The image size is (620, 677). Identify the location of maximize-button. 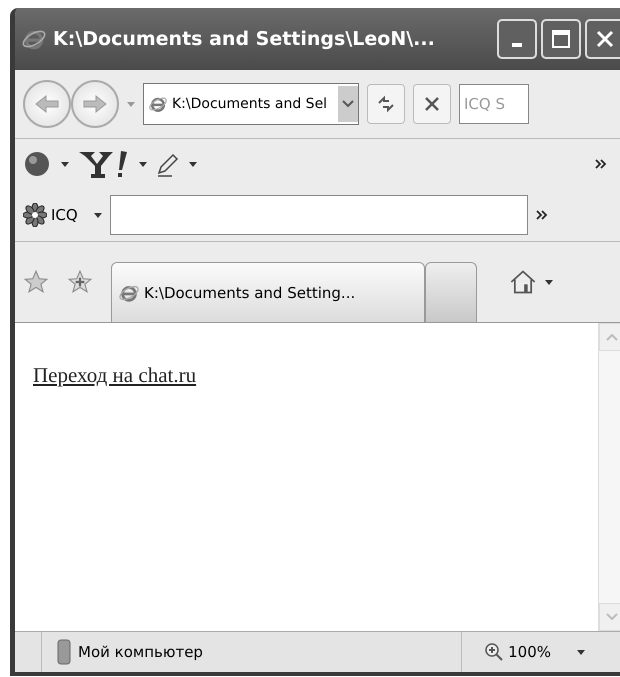
(561, 39).